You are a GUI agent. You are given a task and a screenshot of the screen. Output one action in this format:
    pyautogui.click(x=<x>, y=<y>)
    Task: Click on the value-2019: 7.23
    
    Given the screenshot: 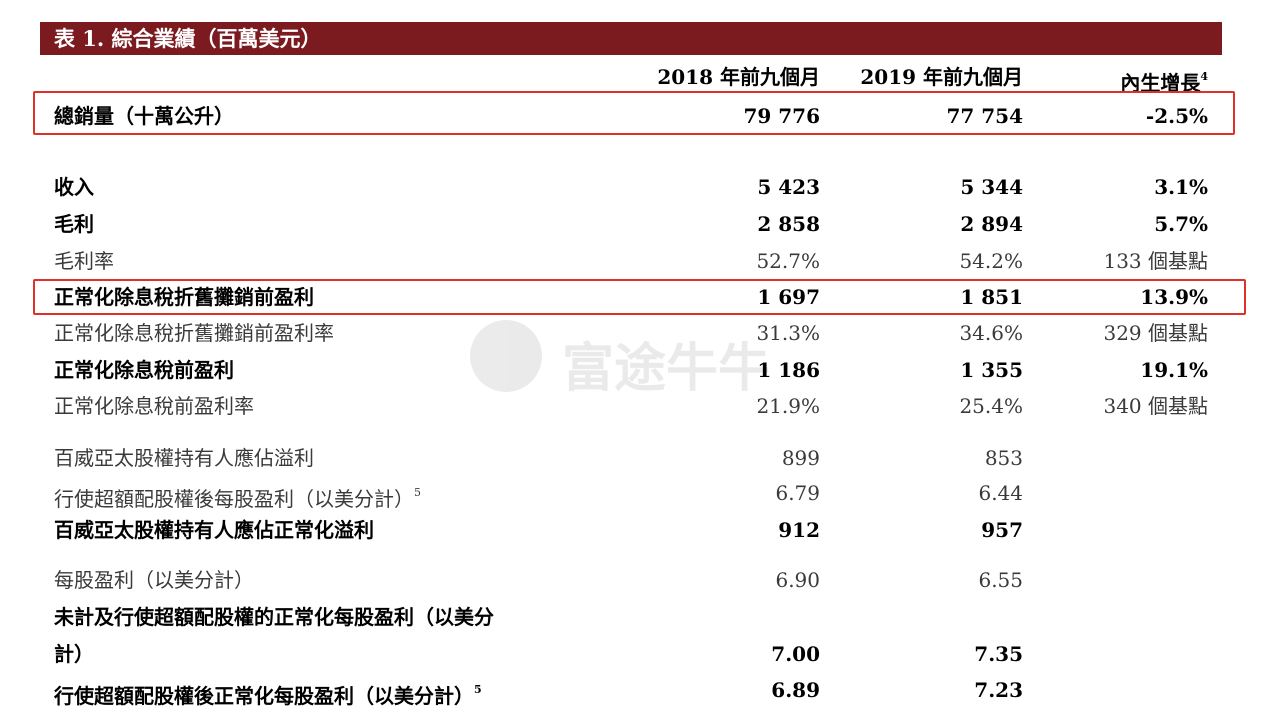 What is the action you would take?
    pyautogui.click(x=998, y=690)
    